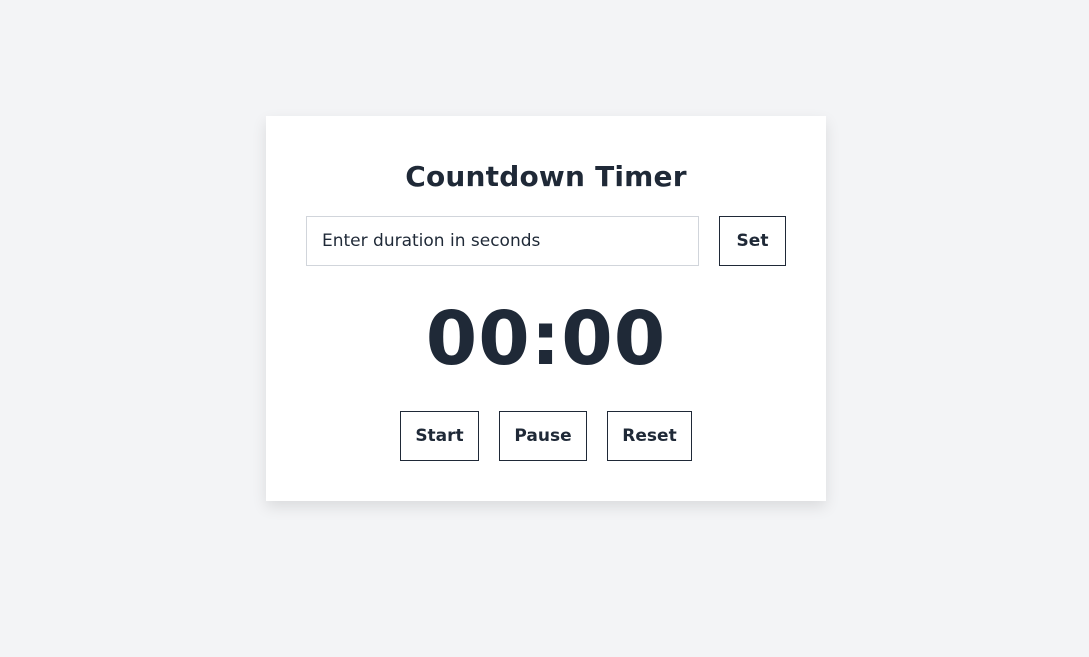  I want to click on reset-button: Reset, so click(649, 436).